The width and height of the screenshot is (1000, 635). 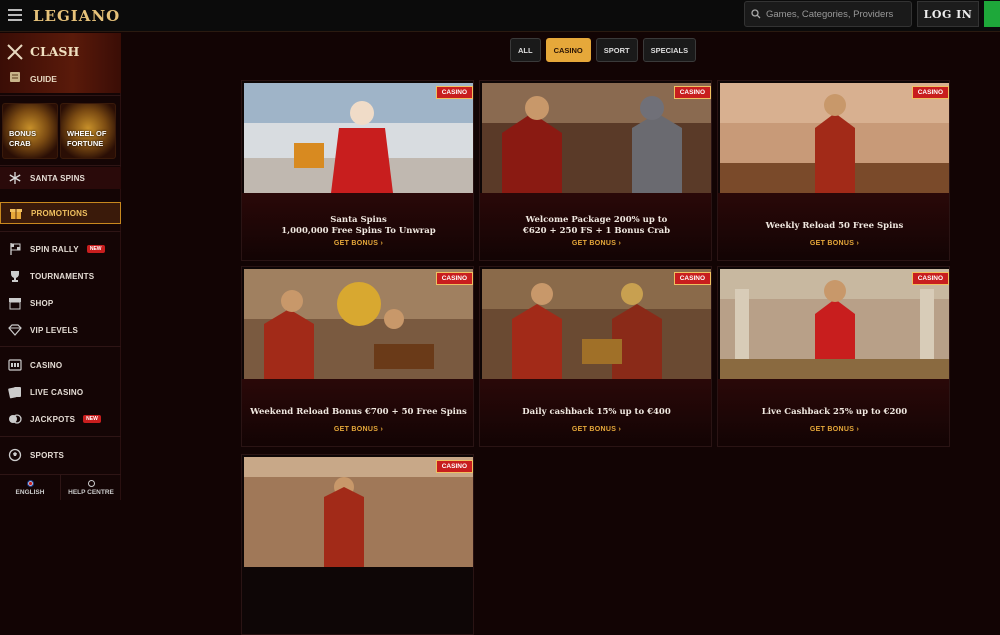 What do you see at coordinates (16, 214) in the screenshot?
I see `gift-icon` at bounding box center [16, 214].